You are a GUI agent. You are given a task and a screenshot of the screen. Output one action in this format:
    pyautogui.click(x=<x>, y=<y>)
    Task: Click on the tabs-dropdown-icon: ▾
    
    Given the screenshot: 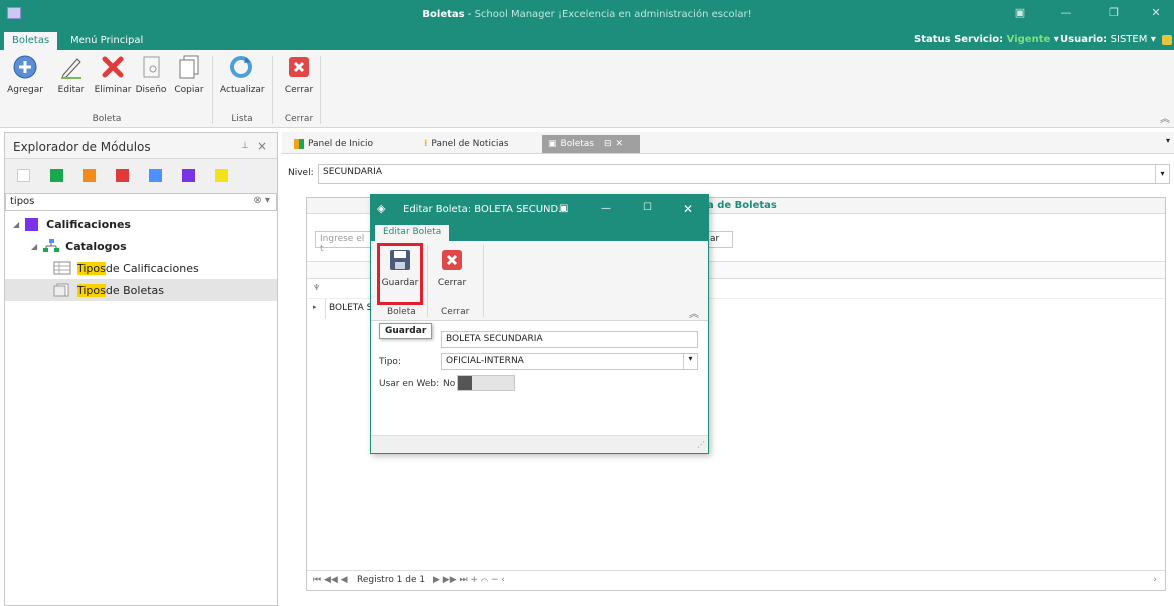 What is the action you would take?
    pyautogui.click(x=1168, y=140)
    